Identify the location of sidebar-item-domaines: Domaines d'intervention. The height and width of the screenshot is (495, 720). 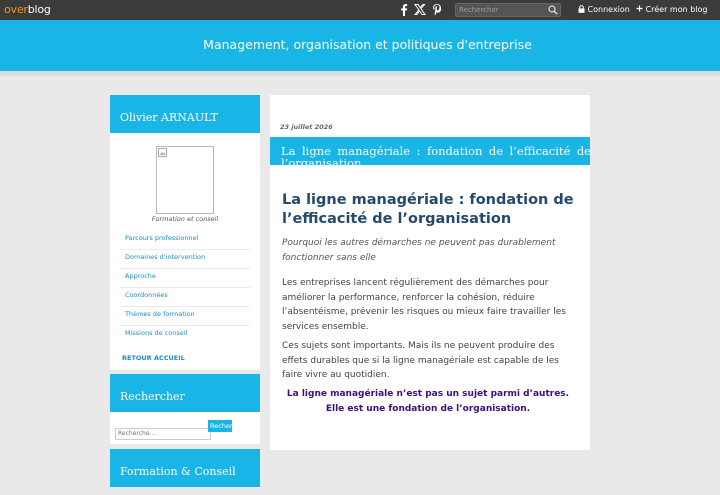
(185, 259).